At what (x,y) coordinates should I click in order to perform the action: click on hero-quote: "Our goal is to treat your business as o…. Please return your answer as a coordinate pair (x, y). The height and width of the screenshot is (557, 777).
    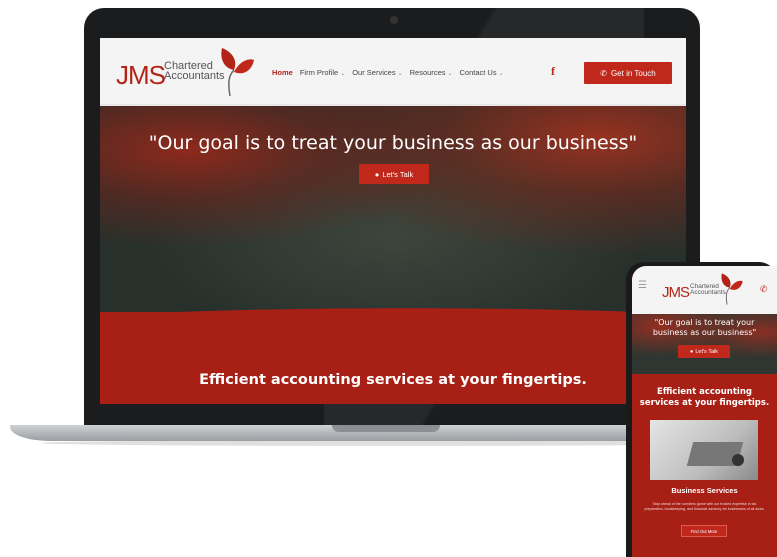
    Looking at the image, I should click on (393, 143).